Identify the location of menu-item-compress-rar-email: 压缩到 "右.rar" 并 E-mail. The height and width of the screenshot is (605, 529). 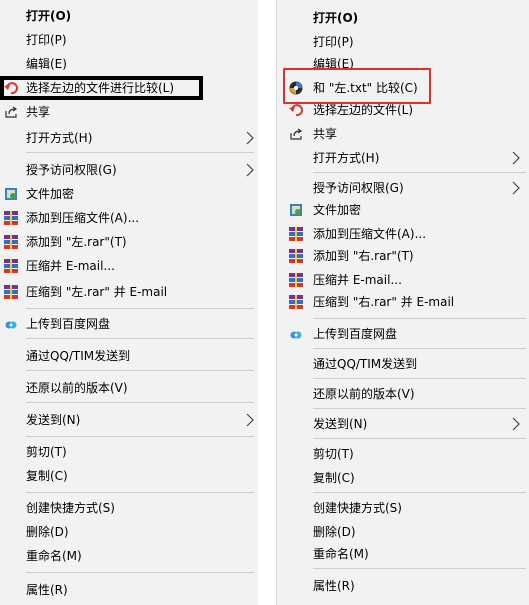
(403, 302).